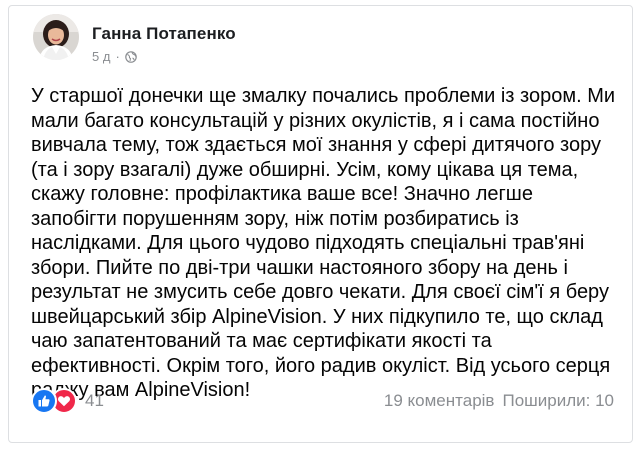  What do you see at coordinates (322, 401) in the screenshot?
I see `post-footer: 41 19 коментарів Поширили: 10` at bounding box center [322, 401].